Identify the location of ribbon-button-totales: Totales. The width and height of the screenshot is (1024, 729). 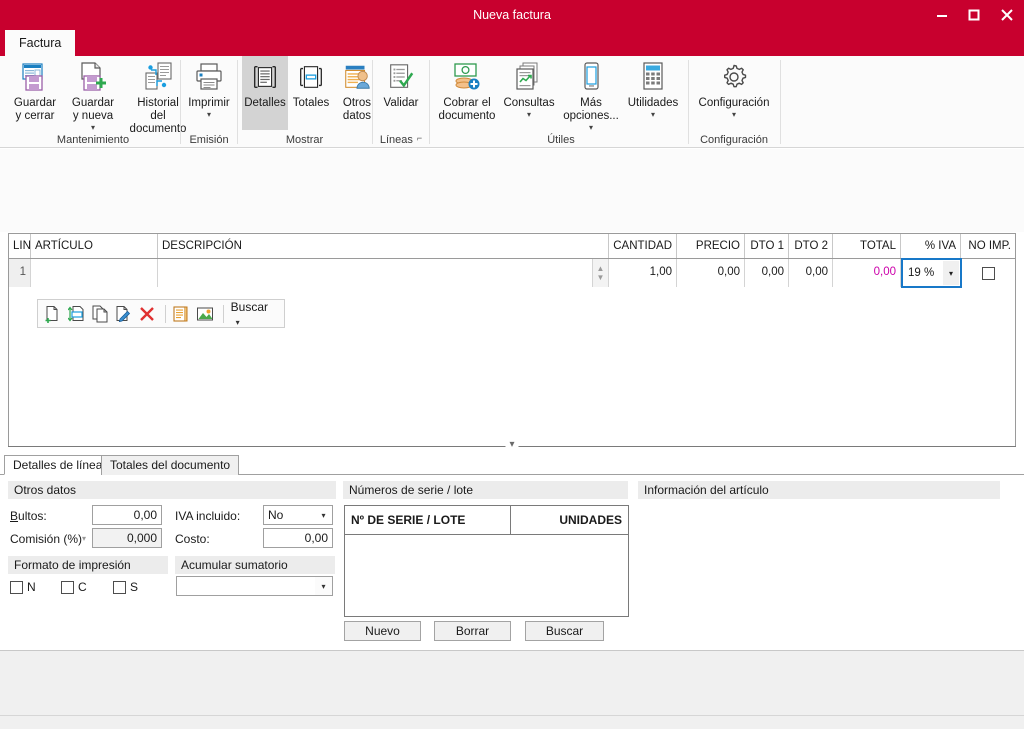
(311, 83).